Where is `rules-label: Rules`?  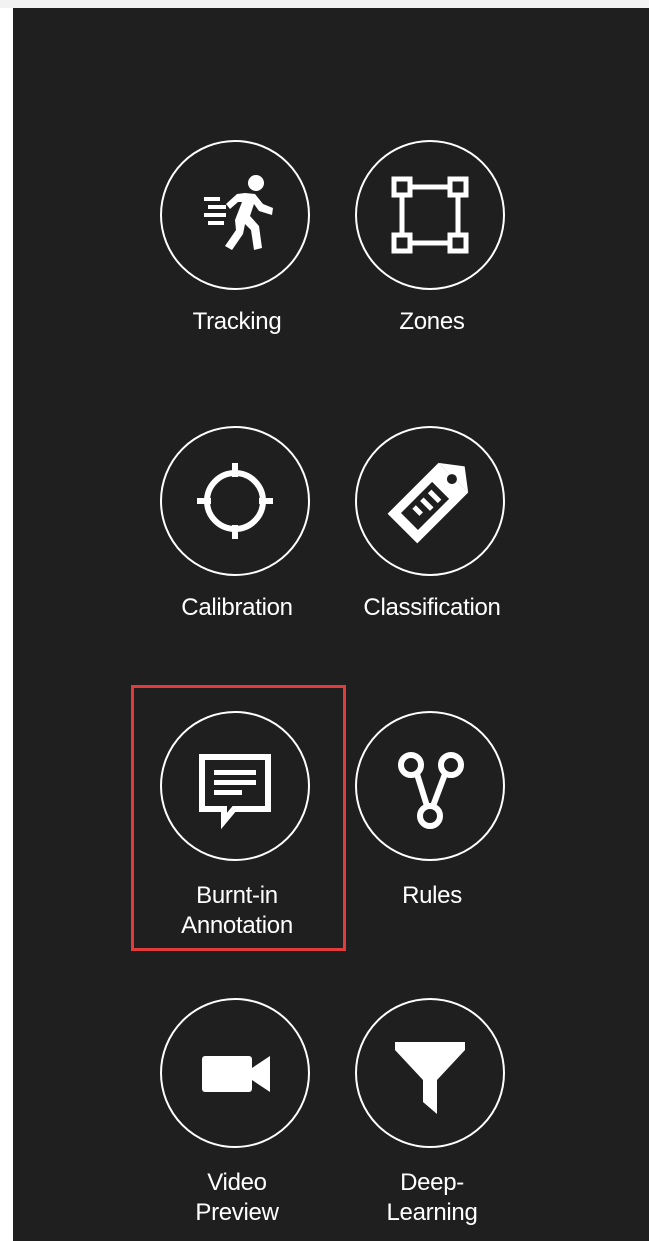
rules-label: Rules is located at coordinates (432, 895).